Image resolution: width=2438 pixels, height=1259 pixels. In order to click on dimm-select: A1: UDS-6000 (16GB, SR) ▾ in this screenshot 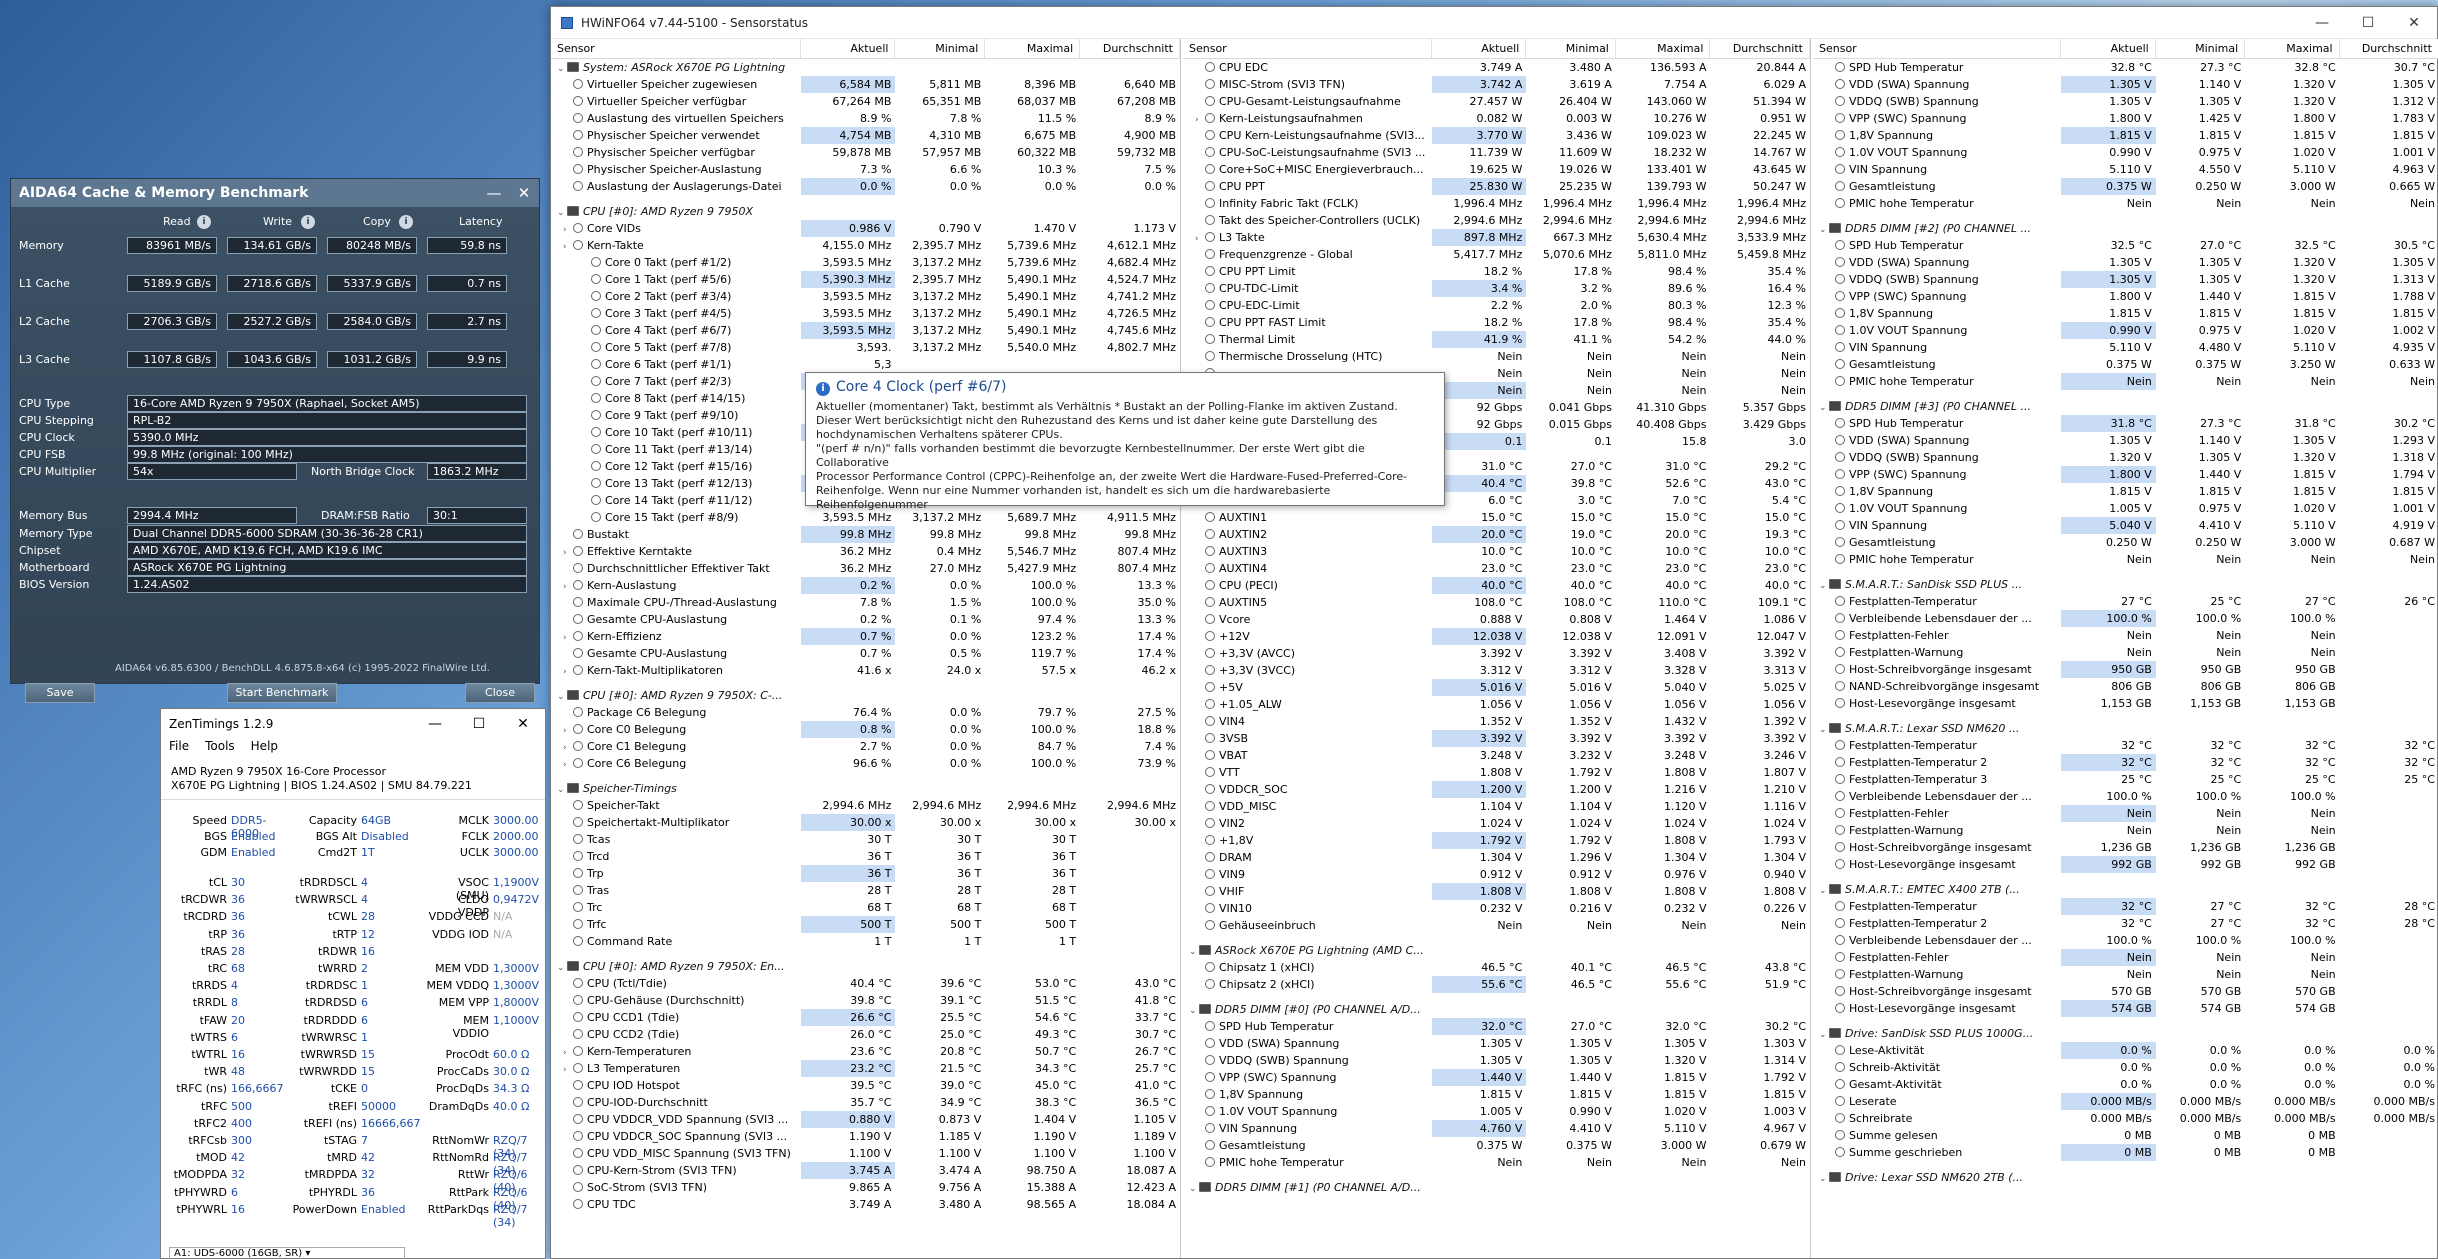, I will do `click(287, 1253)`.